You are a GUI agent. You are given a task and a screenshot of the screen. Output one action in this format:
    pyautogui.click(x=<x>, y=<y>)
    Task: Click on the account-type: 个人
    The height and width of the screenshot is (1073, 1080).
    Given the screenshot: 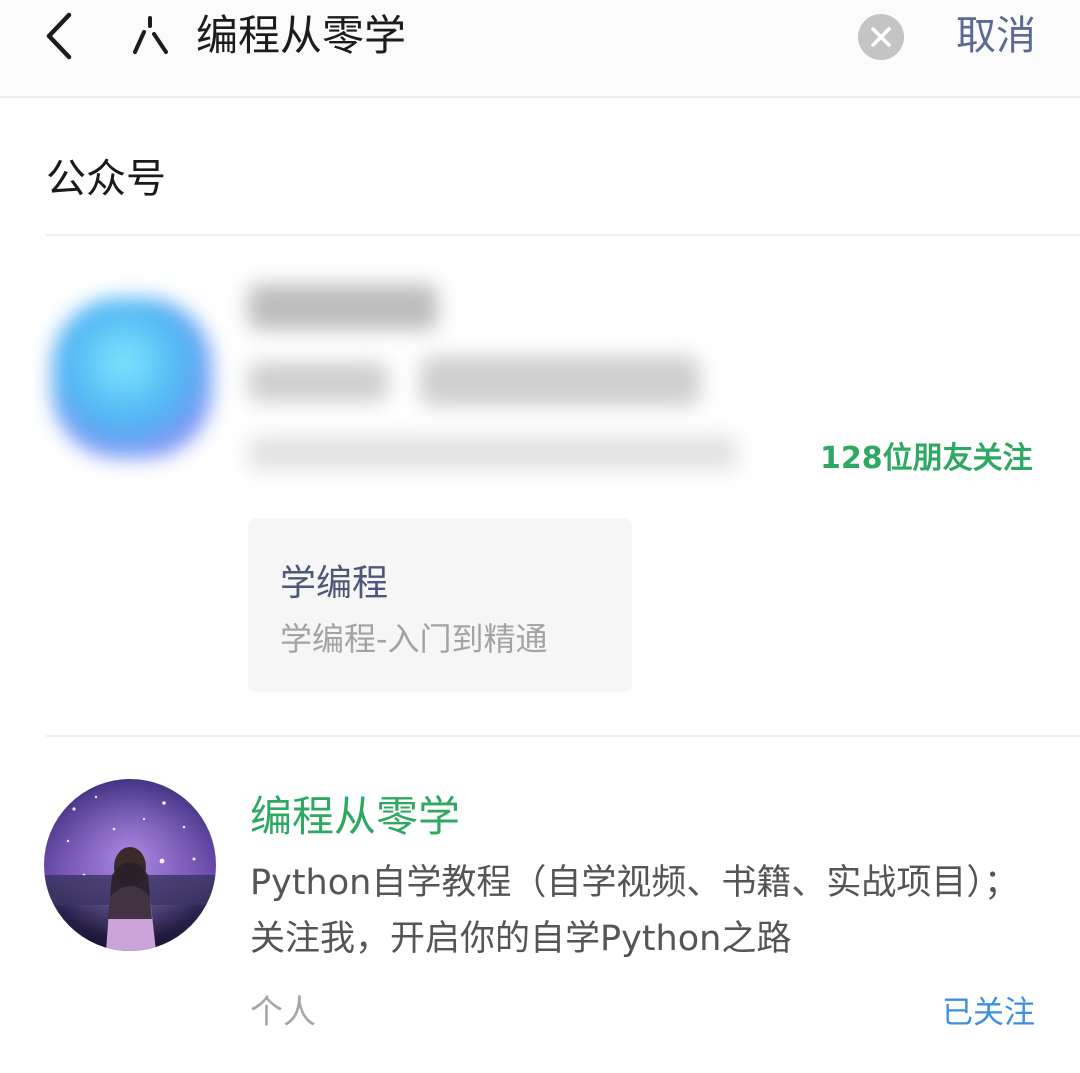 What is the action you would take?
    pyautogui.click(x=283, y=1011)
    